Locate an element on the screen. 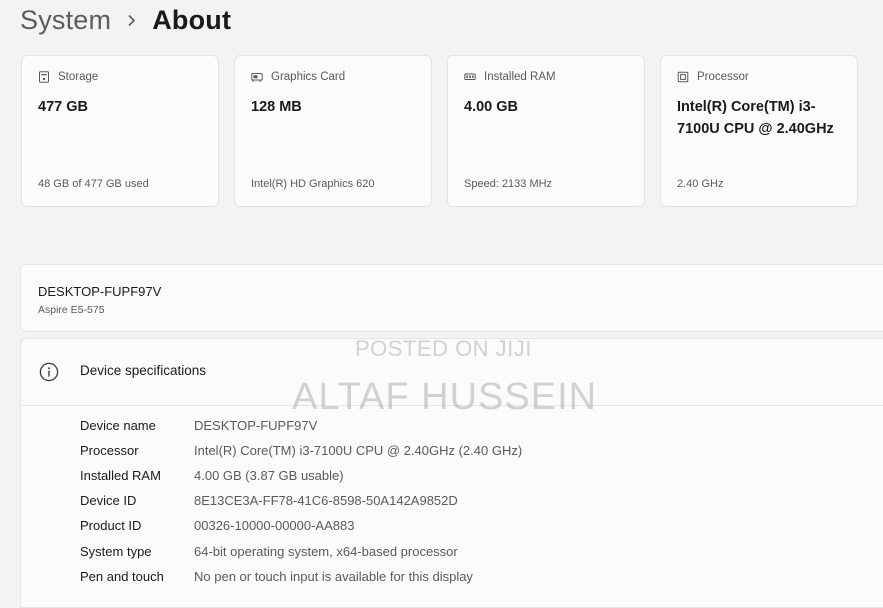 Image resolution: width=883 pixels, height=608 pixels. page-title: About is located at coordinates (192, 19).